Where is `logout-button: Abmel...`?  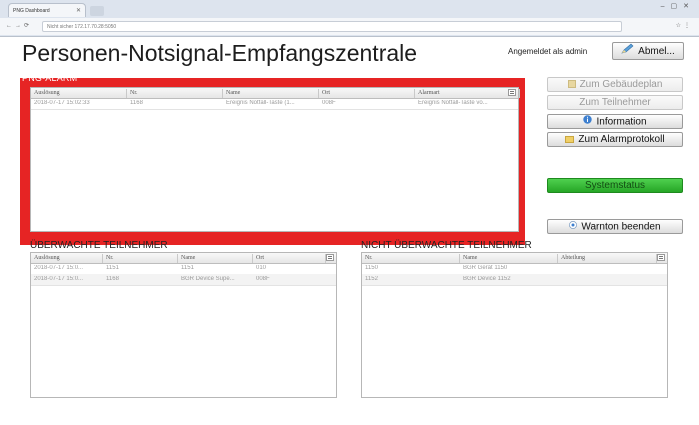 logout-button: Abmel... is located at coordinates (648, 51).